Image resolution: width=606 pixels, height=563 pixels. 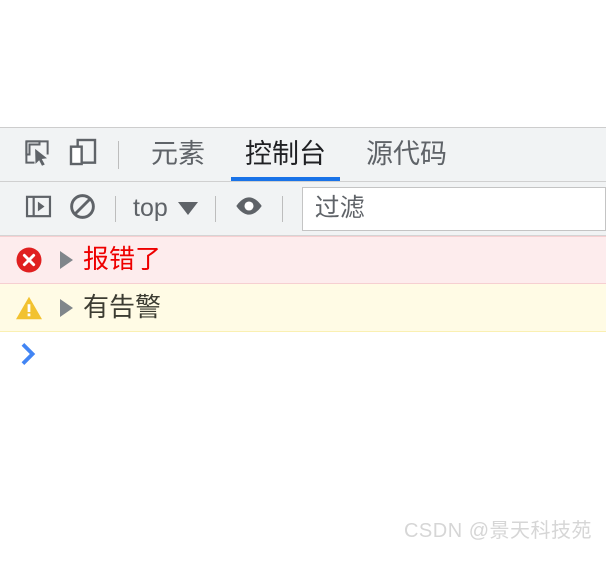 What do you see at coordinates (122, 259) in the screenshot?
I see `console-message-error-text: 报错了` at bounding box center [122, 259].